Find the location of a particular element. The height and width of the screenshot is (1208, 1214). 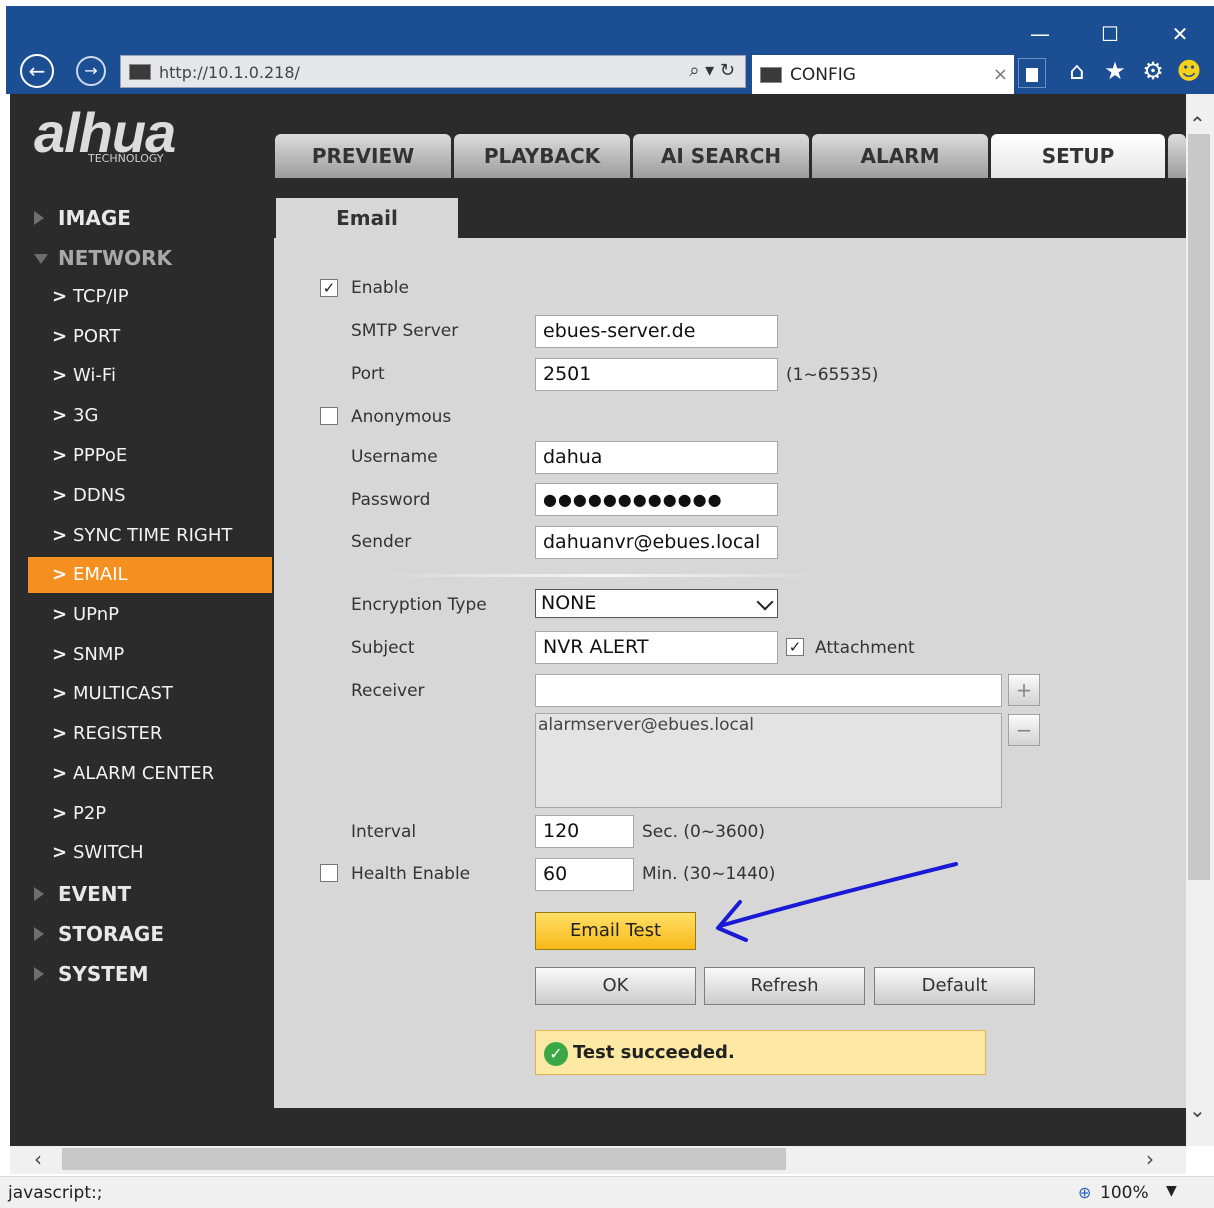

smtp-server-field: ebues-server.de is located at coordinates (656, 331).